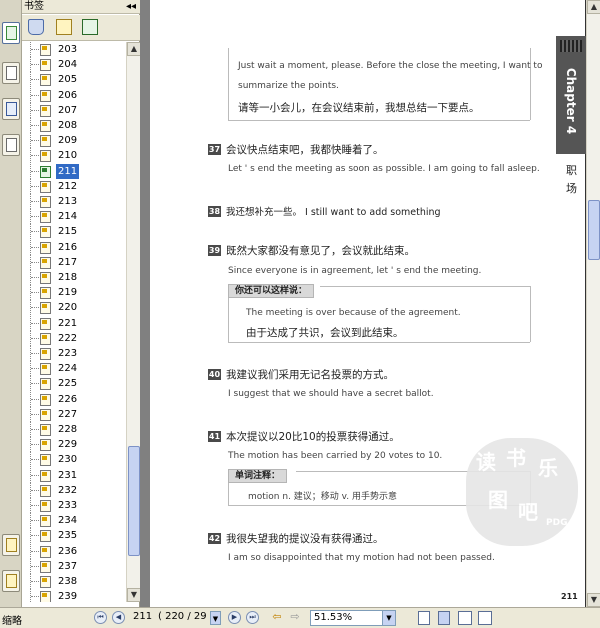  Describe the element at coordinates (74, 323) in the screenshot. I see `bookmark-item-221: 221` at that location.